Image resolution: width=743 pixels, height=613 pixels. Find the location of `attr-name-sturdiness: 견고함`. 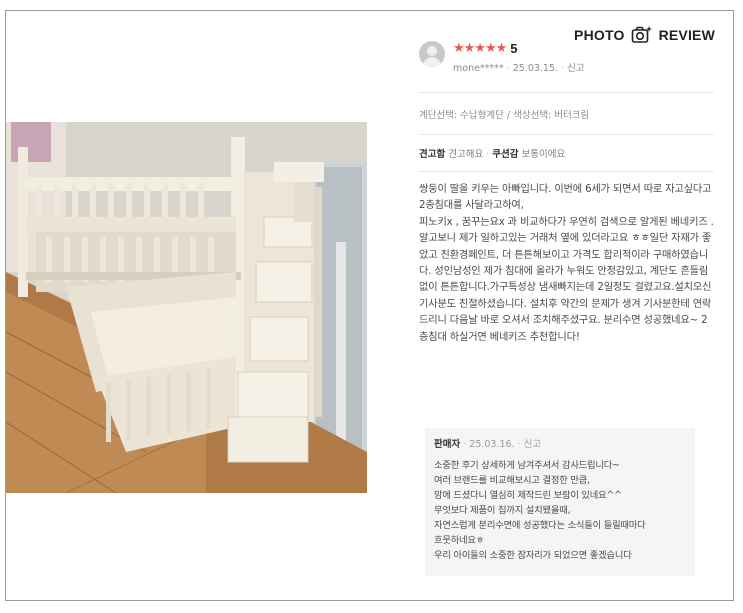

attr-name-sturdiness: 견고함 is located at coordinates (432, 154).